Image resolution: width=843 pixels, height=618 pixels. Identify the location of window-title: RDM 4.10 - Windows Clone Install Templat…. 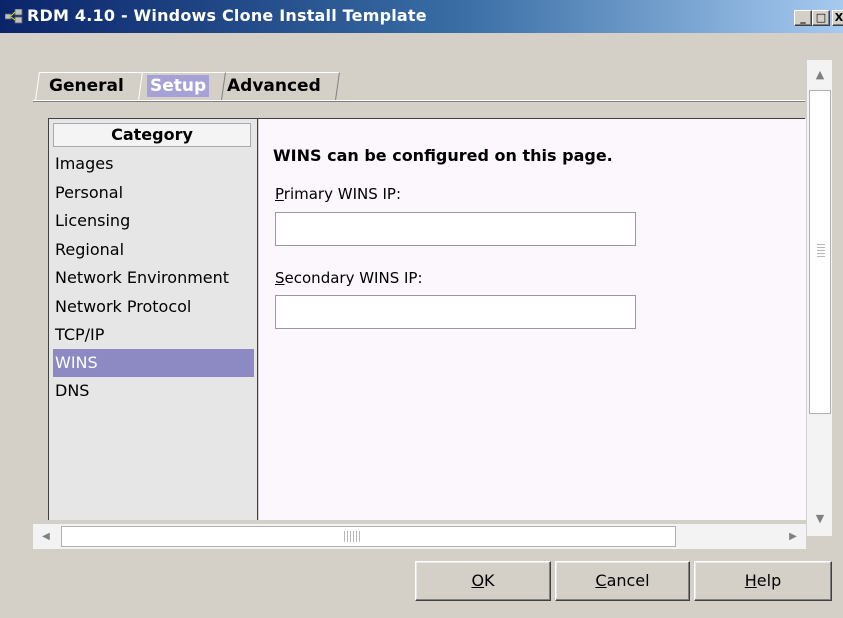
(227, 15).